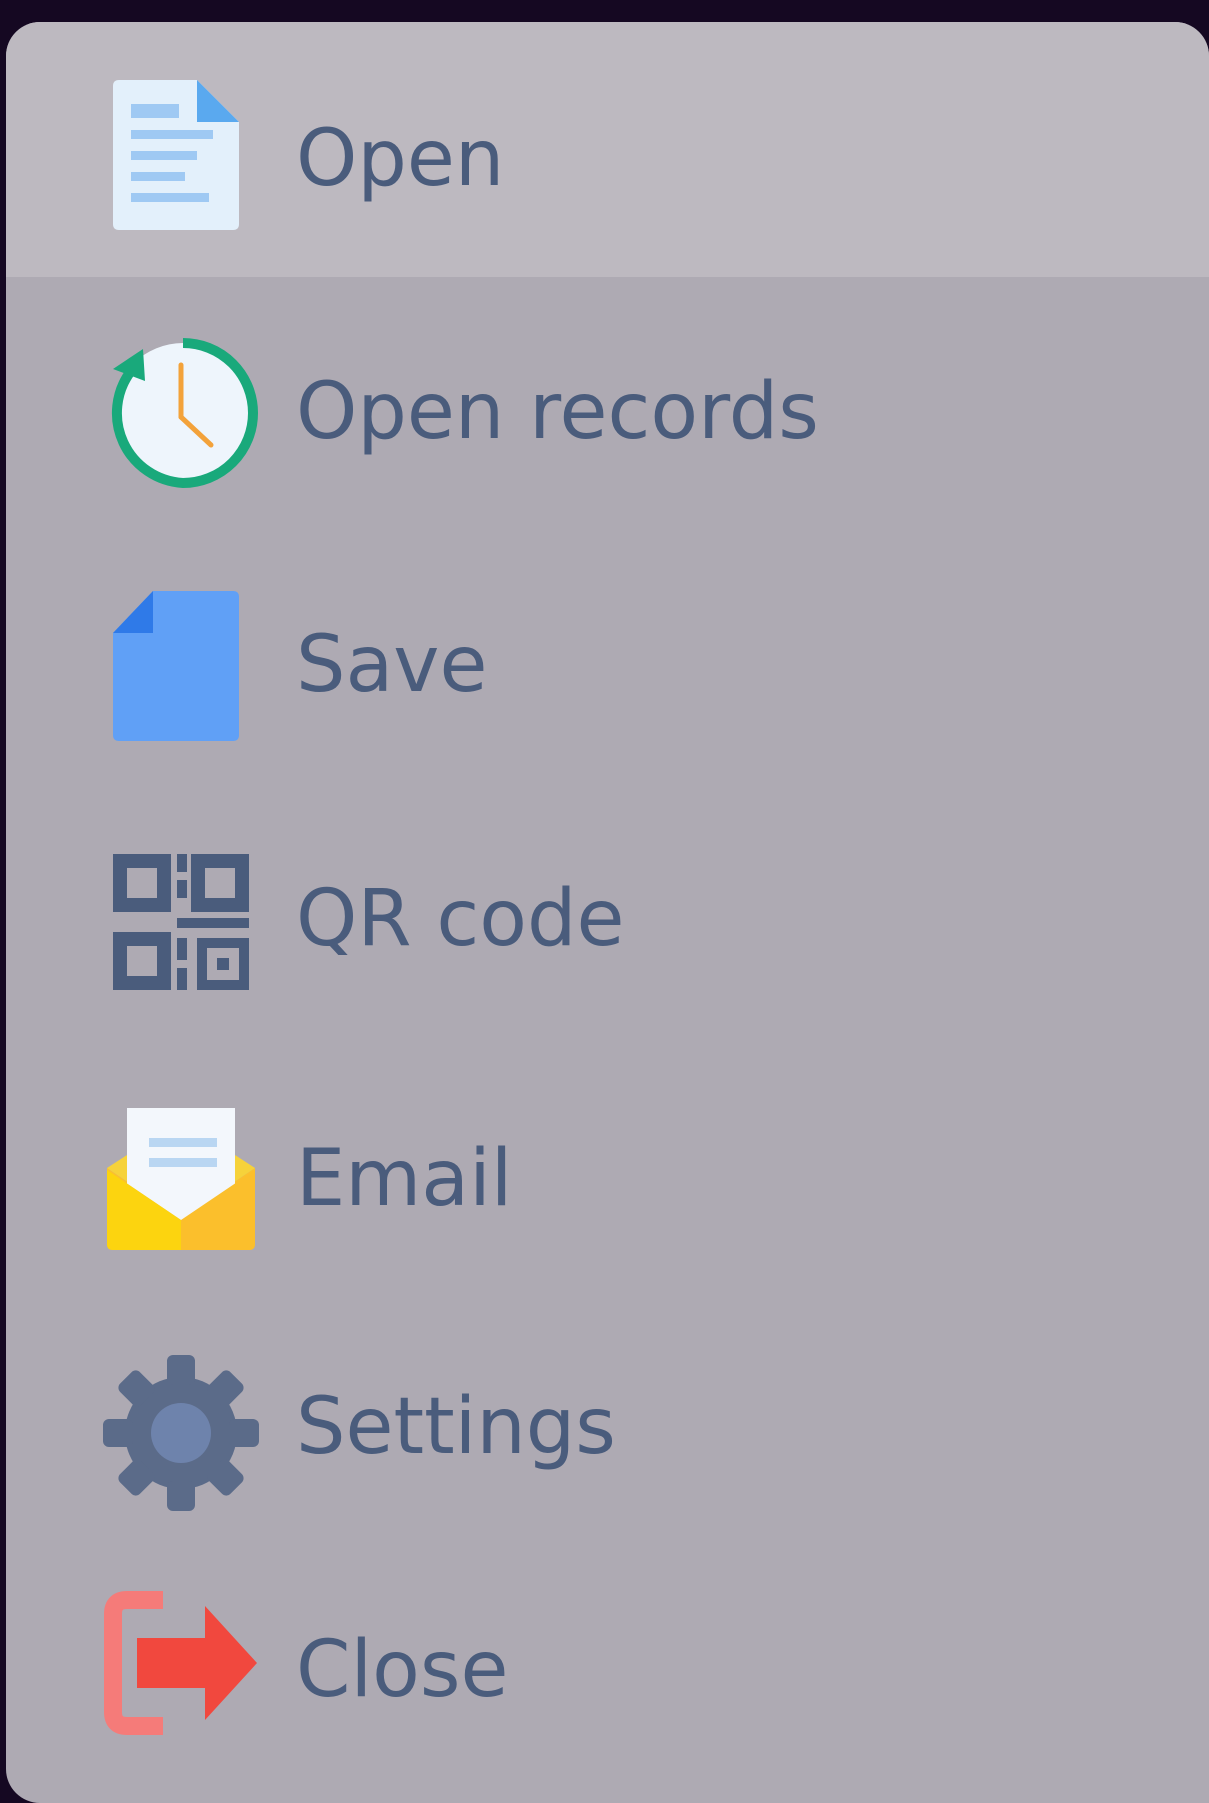 Image resolution: width=1209 pixels, height=1803 pixels. I want to click on menu-item-label: QR code, so click(460, 919).